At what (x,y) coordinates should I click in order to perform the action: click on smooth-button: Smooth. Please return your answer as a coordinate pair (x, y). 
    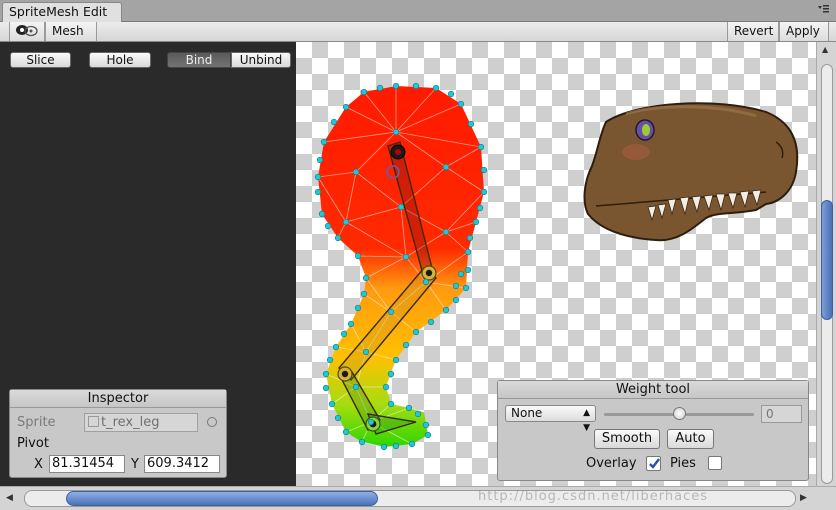
    Looking at the image, I should click on (627, 439).